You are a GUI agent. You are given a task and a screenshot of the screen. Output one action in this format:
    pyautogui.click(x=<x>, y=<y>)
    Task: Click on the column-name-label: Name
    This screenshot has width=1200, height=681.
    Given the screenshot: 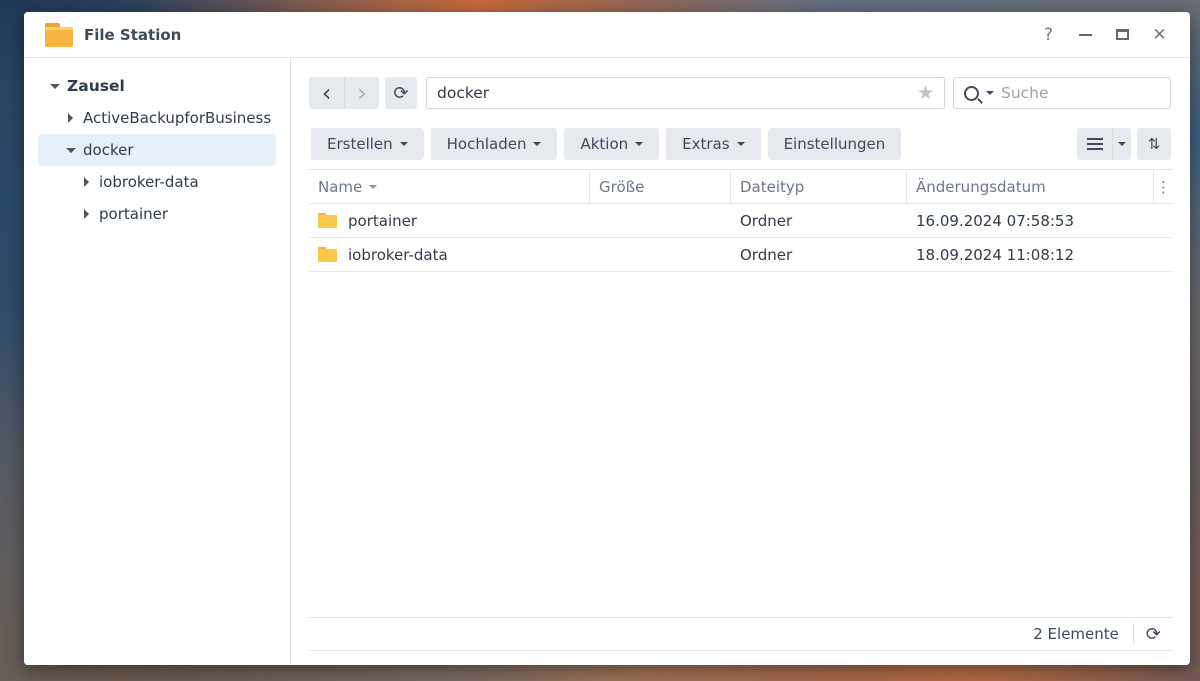 What is the action you would take?
    pyautogui.click(x=340, y=186)
    